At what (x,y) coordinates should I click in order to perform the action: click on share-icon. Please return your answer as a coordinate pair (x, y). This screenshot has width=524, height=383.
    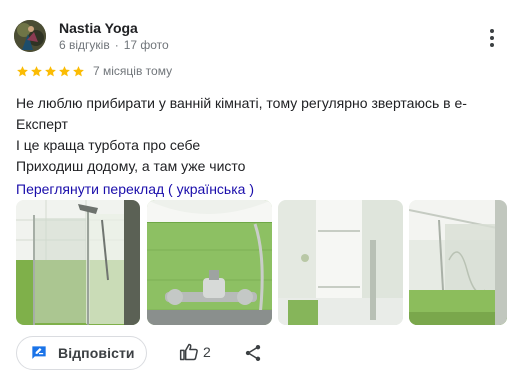
    Looking at the image, I should click on (253, 353).